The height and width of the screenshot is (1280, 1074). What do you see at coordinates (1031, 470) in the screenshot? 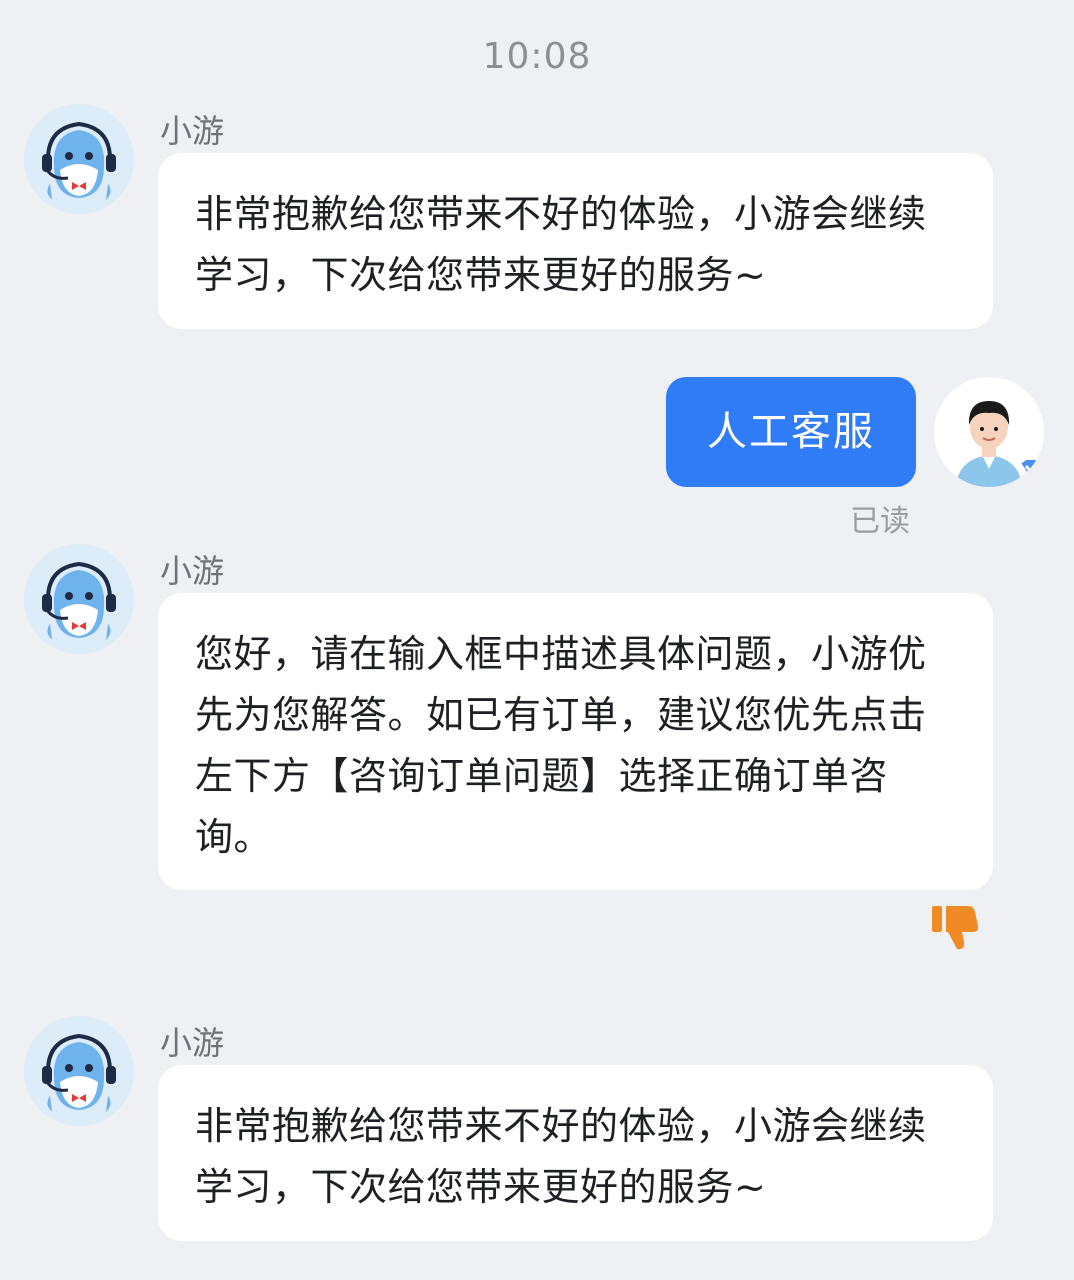
I see `verified-badge-icon` at bounding box center [1031, 470].